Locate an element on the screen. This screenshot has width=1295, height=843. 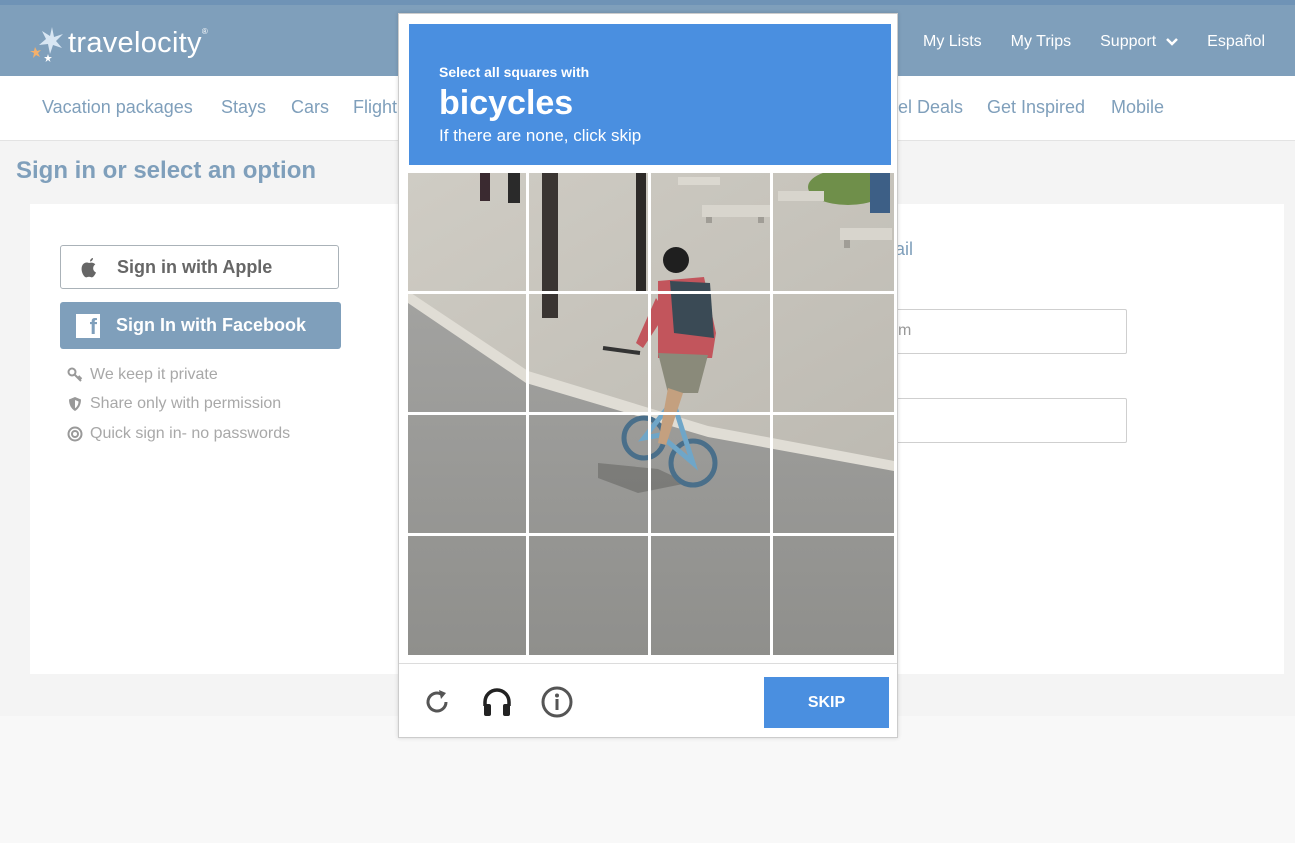
email-field is located at coordinates (1008, 331).